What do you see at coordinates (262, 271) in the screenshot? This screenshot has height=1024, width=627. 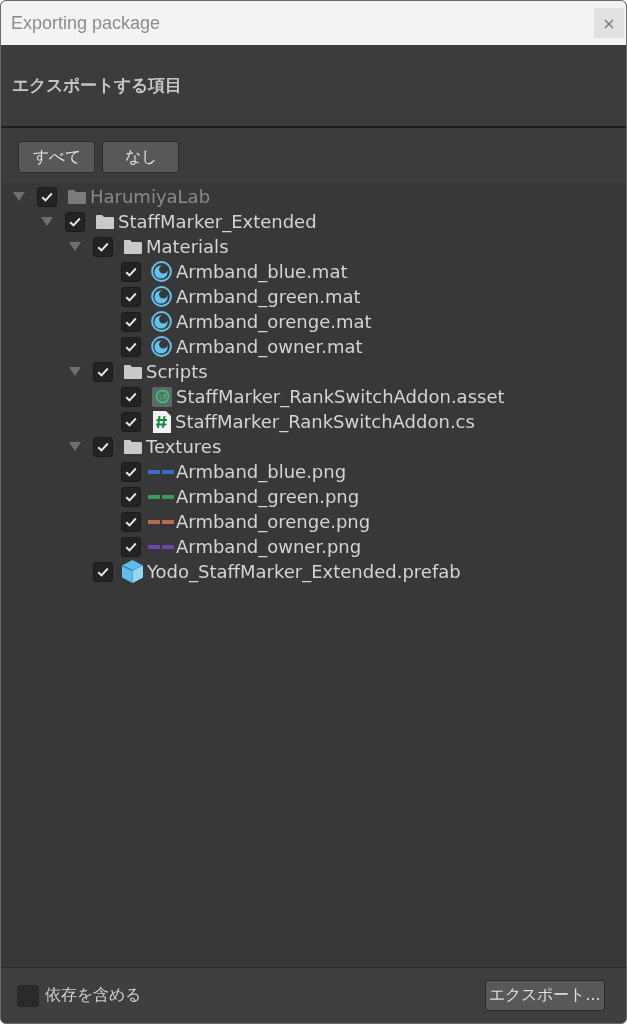 I see `file-name: Armband_blue.mat` at bounding box center [262, 271].